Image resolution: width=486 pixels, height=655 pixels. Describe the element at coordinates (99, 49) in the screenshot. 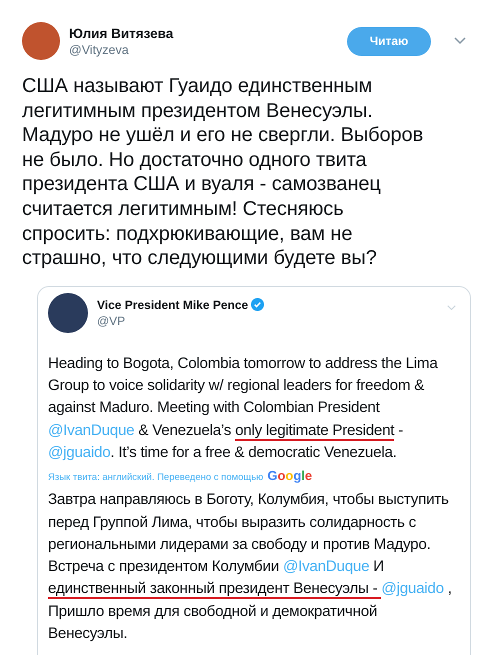

I see `author-handle: @Vityzeva` at that location.